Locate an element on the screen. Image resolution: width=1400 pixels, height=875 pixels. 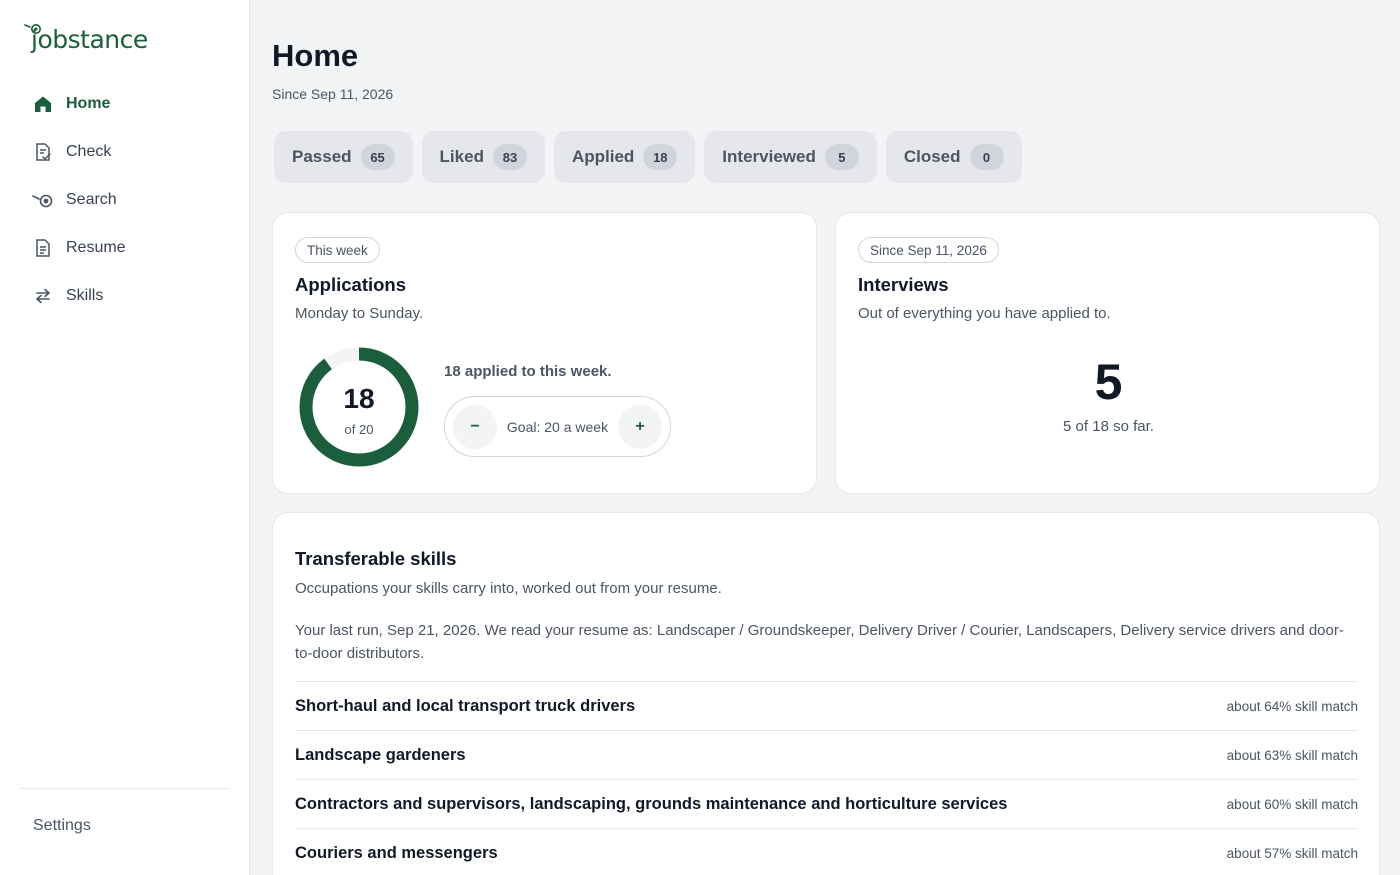
status-label: Interviewed is located at coordinates (769, 156).